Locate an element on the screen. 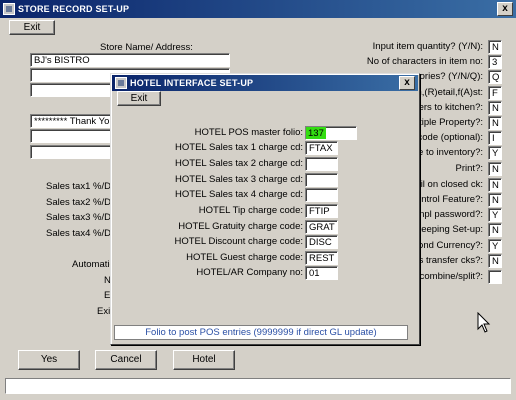 The width and height of the screenshot is (516, 400). close-icon: x is located at coordinates (505, 9).